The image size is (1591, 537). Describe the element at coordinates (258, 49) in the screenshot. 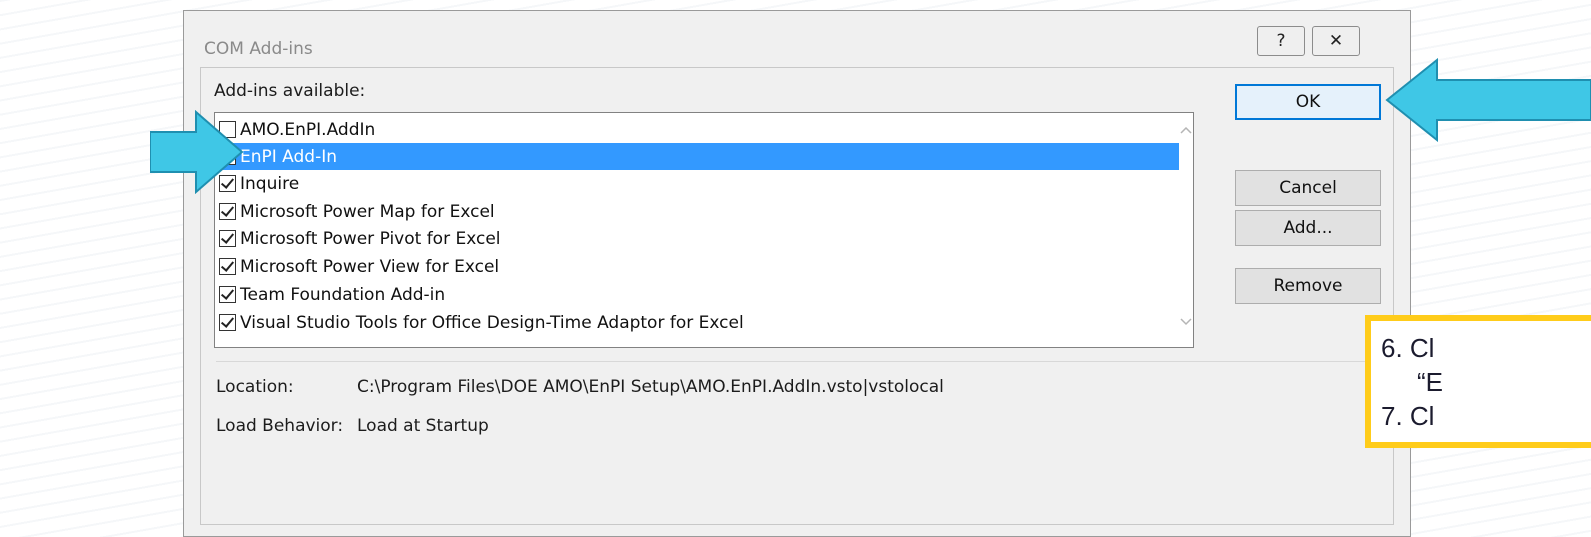

I see `dialog-title: COM Add-ins` at that location.